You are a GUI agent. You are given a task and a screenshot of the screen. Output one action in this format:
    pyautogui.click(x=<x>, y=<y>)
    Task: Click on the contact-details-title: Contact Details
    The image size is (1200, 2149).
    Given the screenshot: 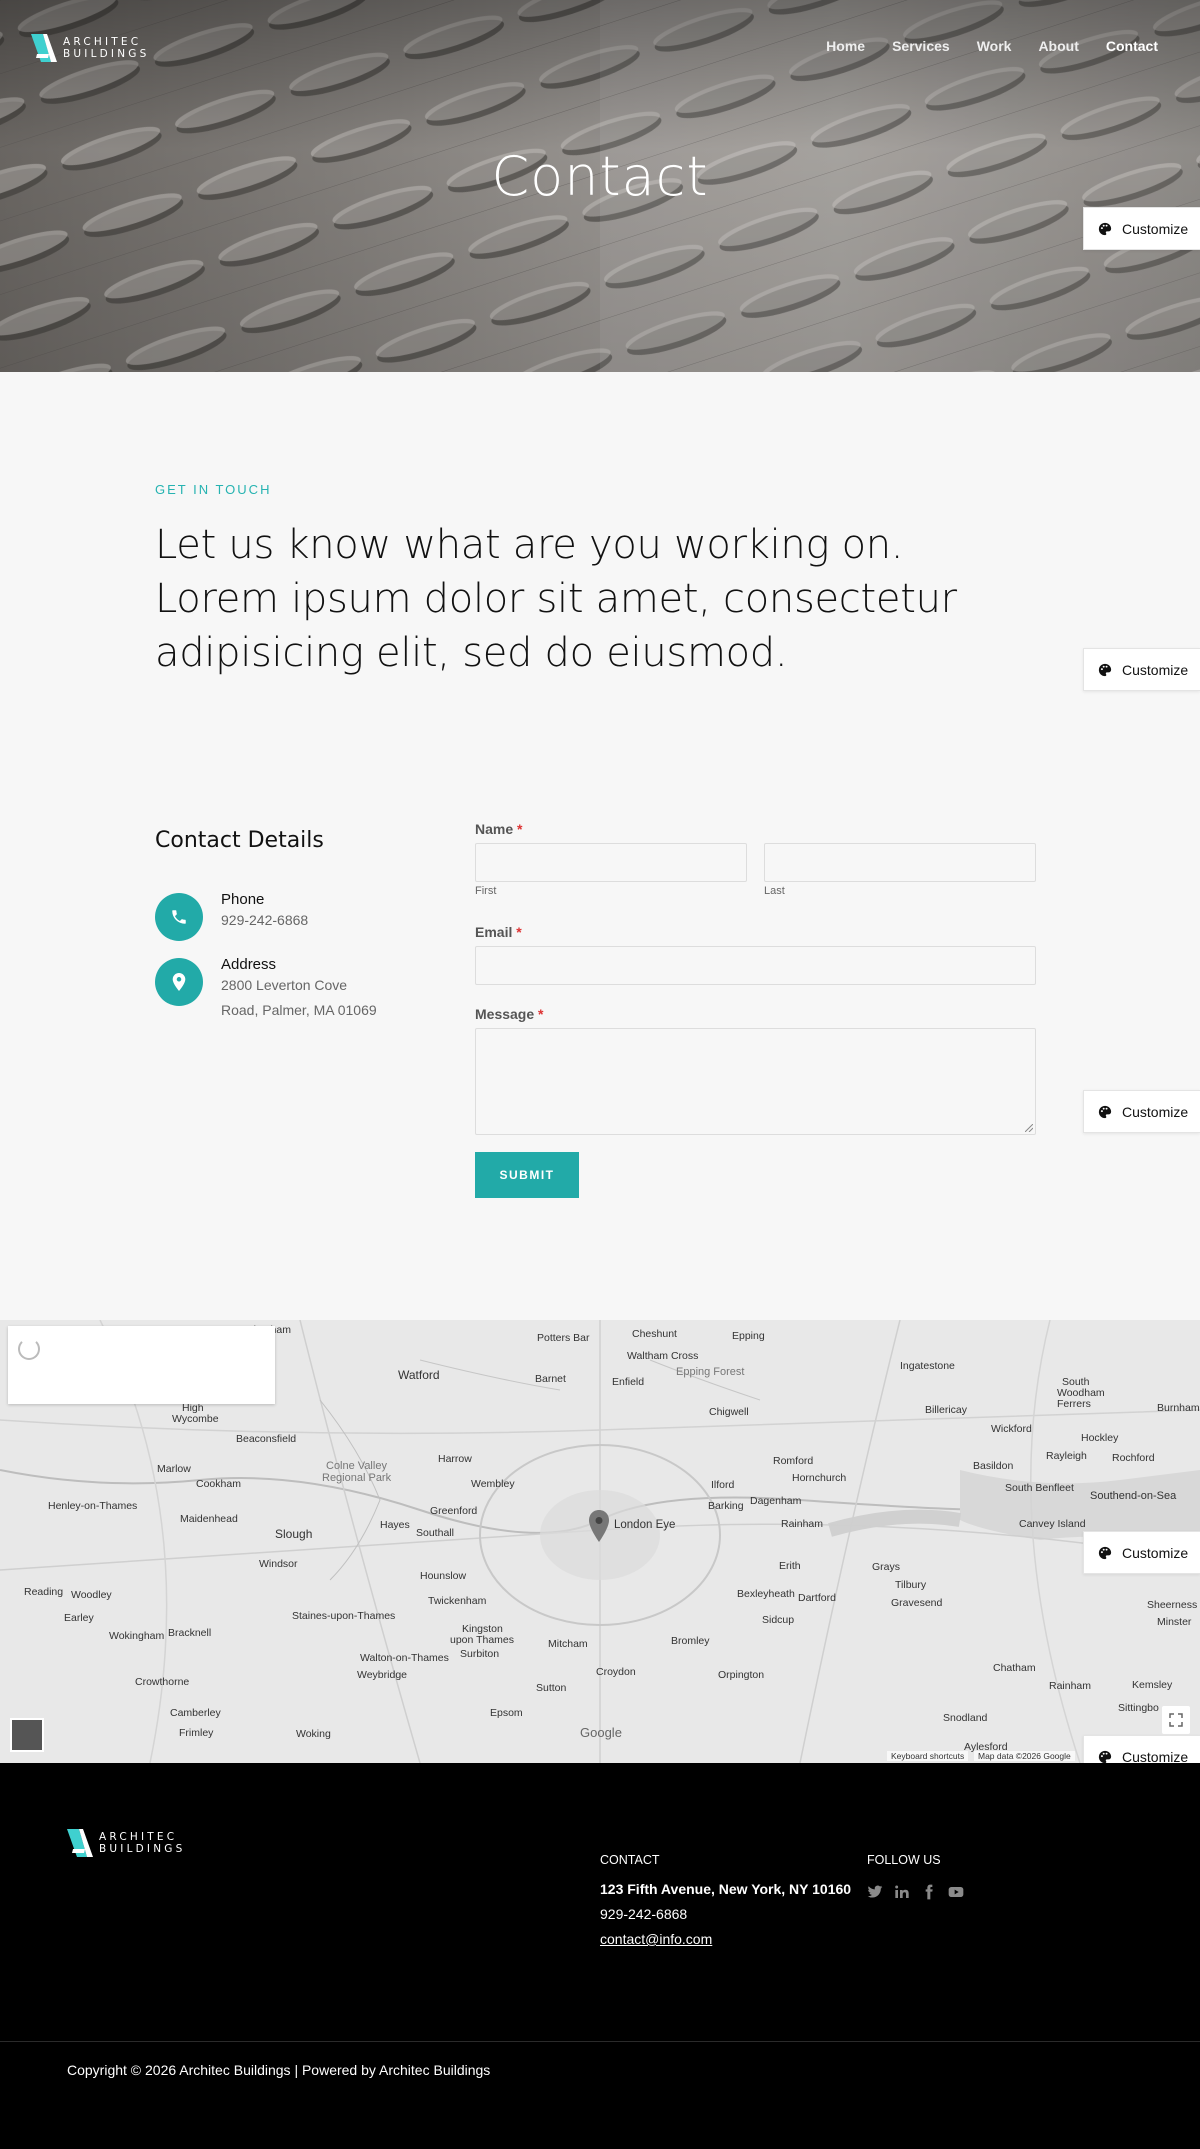 What is the action you would take?
    pyautogui.click(x=239, y=840)
    